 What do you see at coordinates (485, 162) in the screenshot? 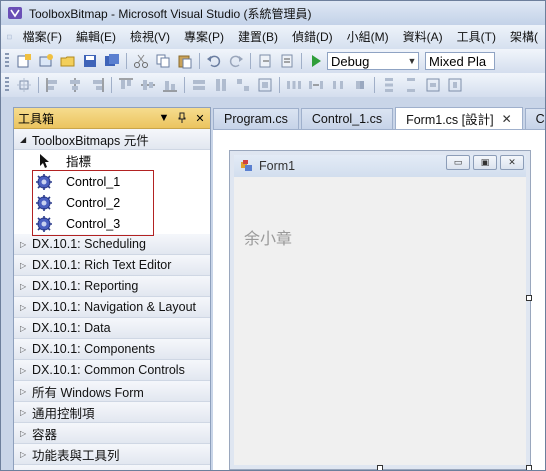
I see `maximize-button: ▣` at bounding box center [485, 162].